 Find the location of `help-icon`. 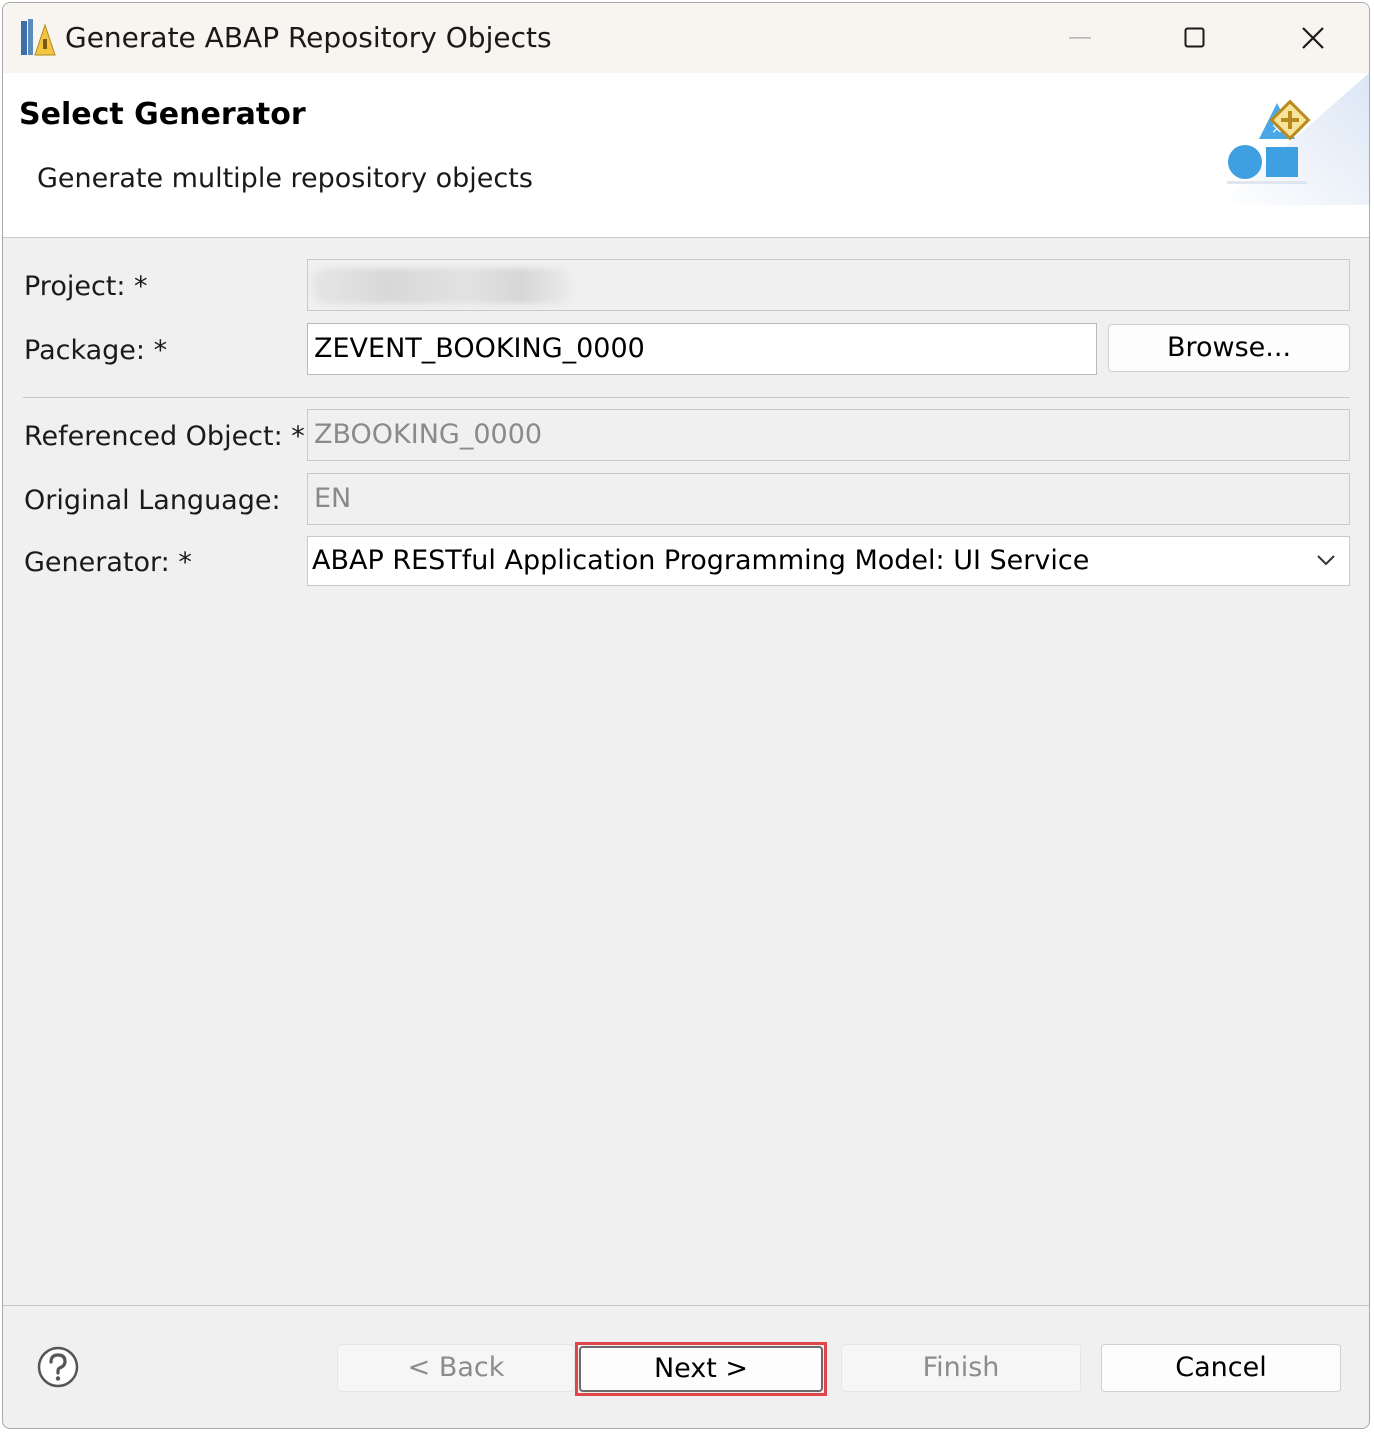

help-icon is located at coordinates (58, 1367).